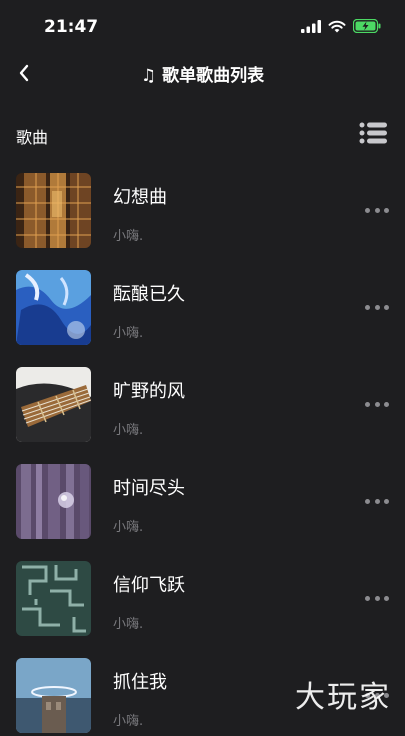  I want to click on song-row: 信仰飞跃 小嗨., so click(202, 600).